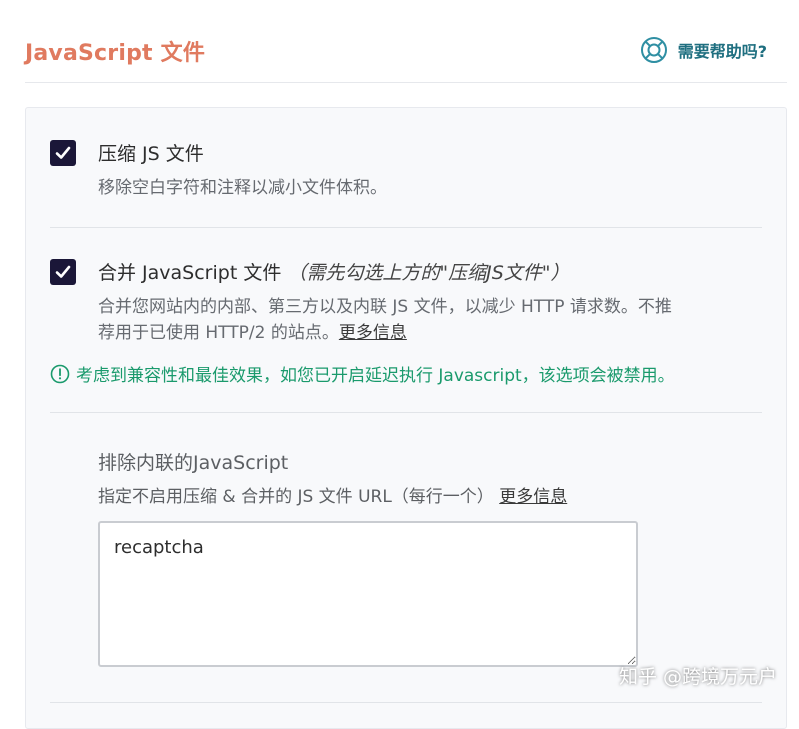 The width and height of the screenshot is (799, 729). I want to click on minify-js-description: 移除空白字符和注释以减小文件体积。, so click(242, 188).